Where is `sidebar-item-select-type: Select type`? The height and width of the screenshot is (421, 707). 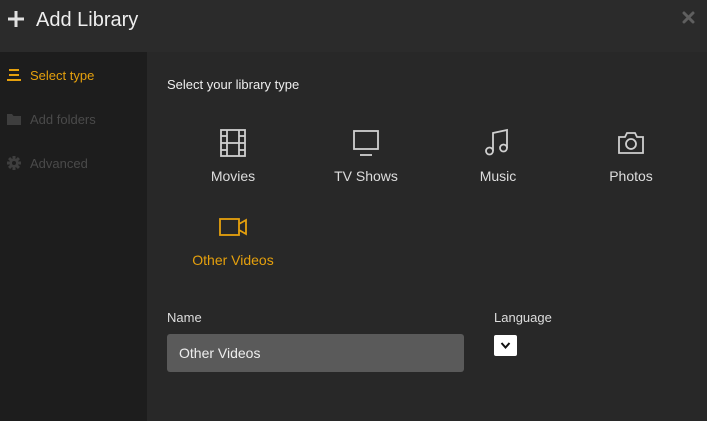
sidebar-item-select-type: Select type is located at coordinates (75, 75).